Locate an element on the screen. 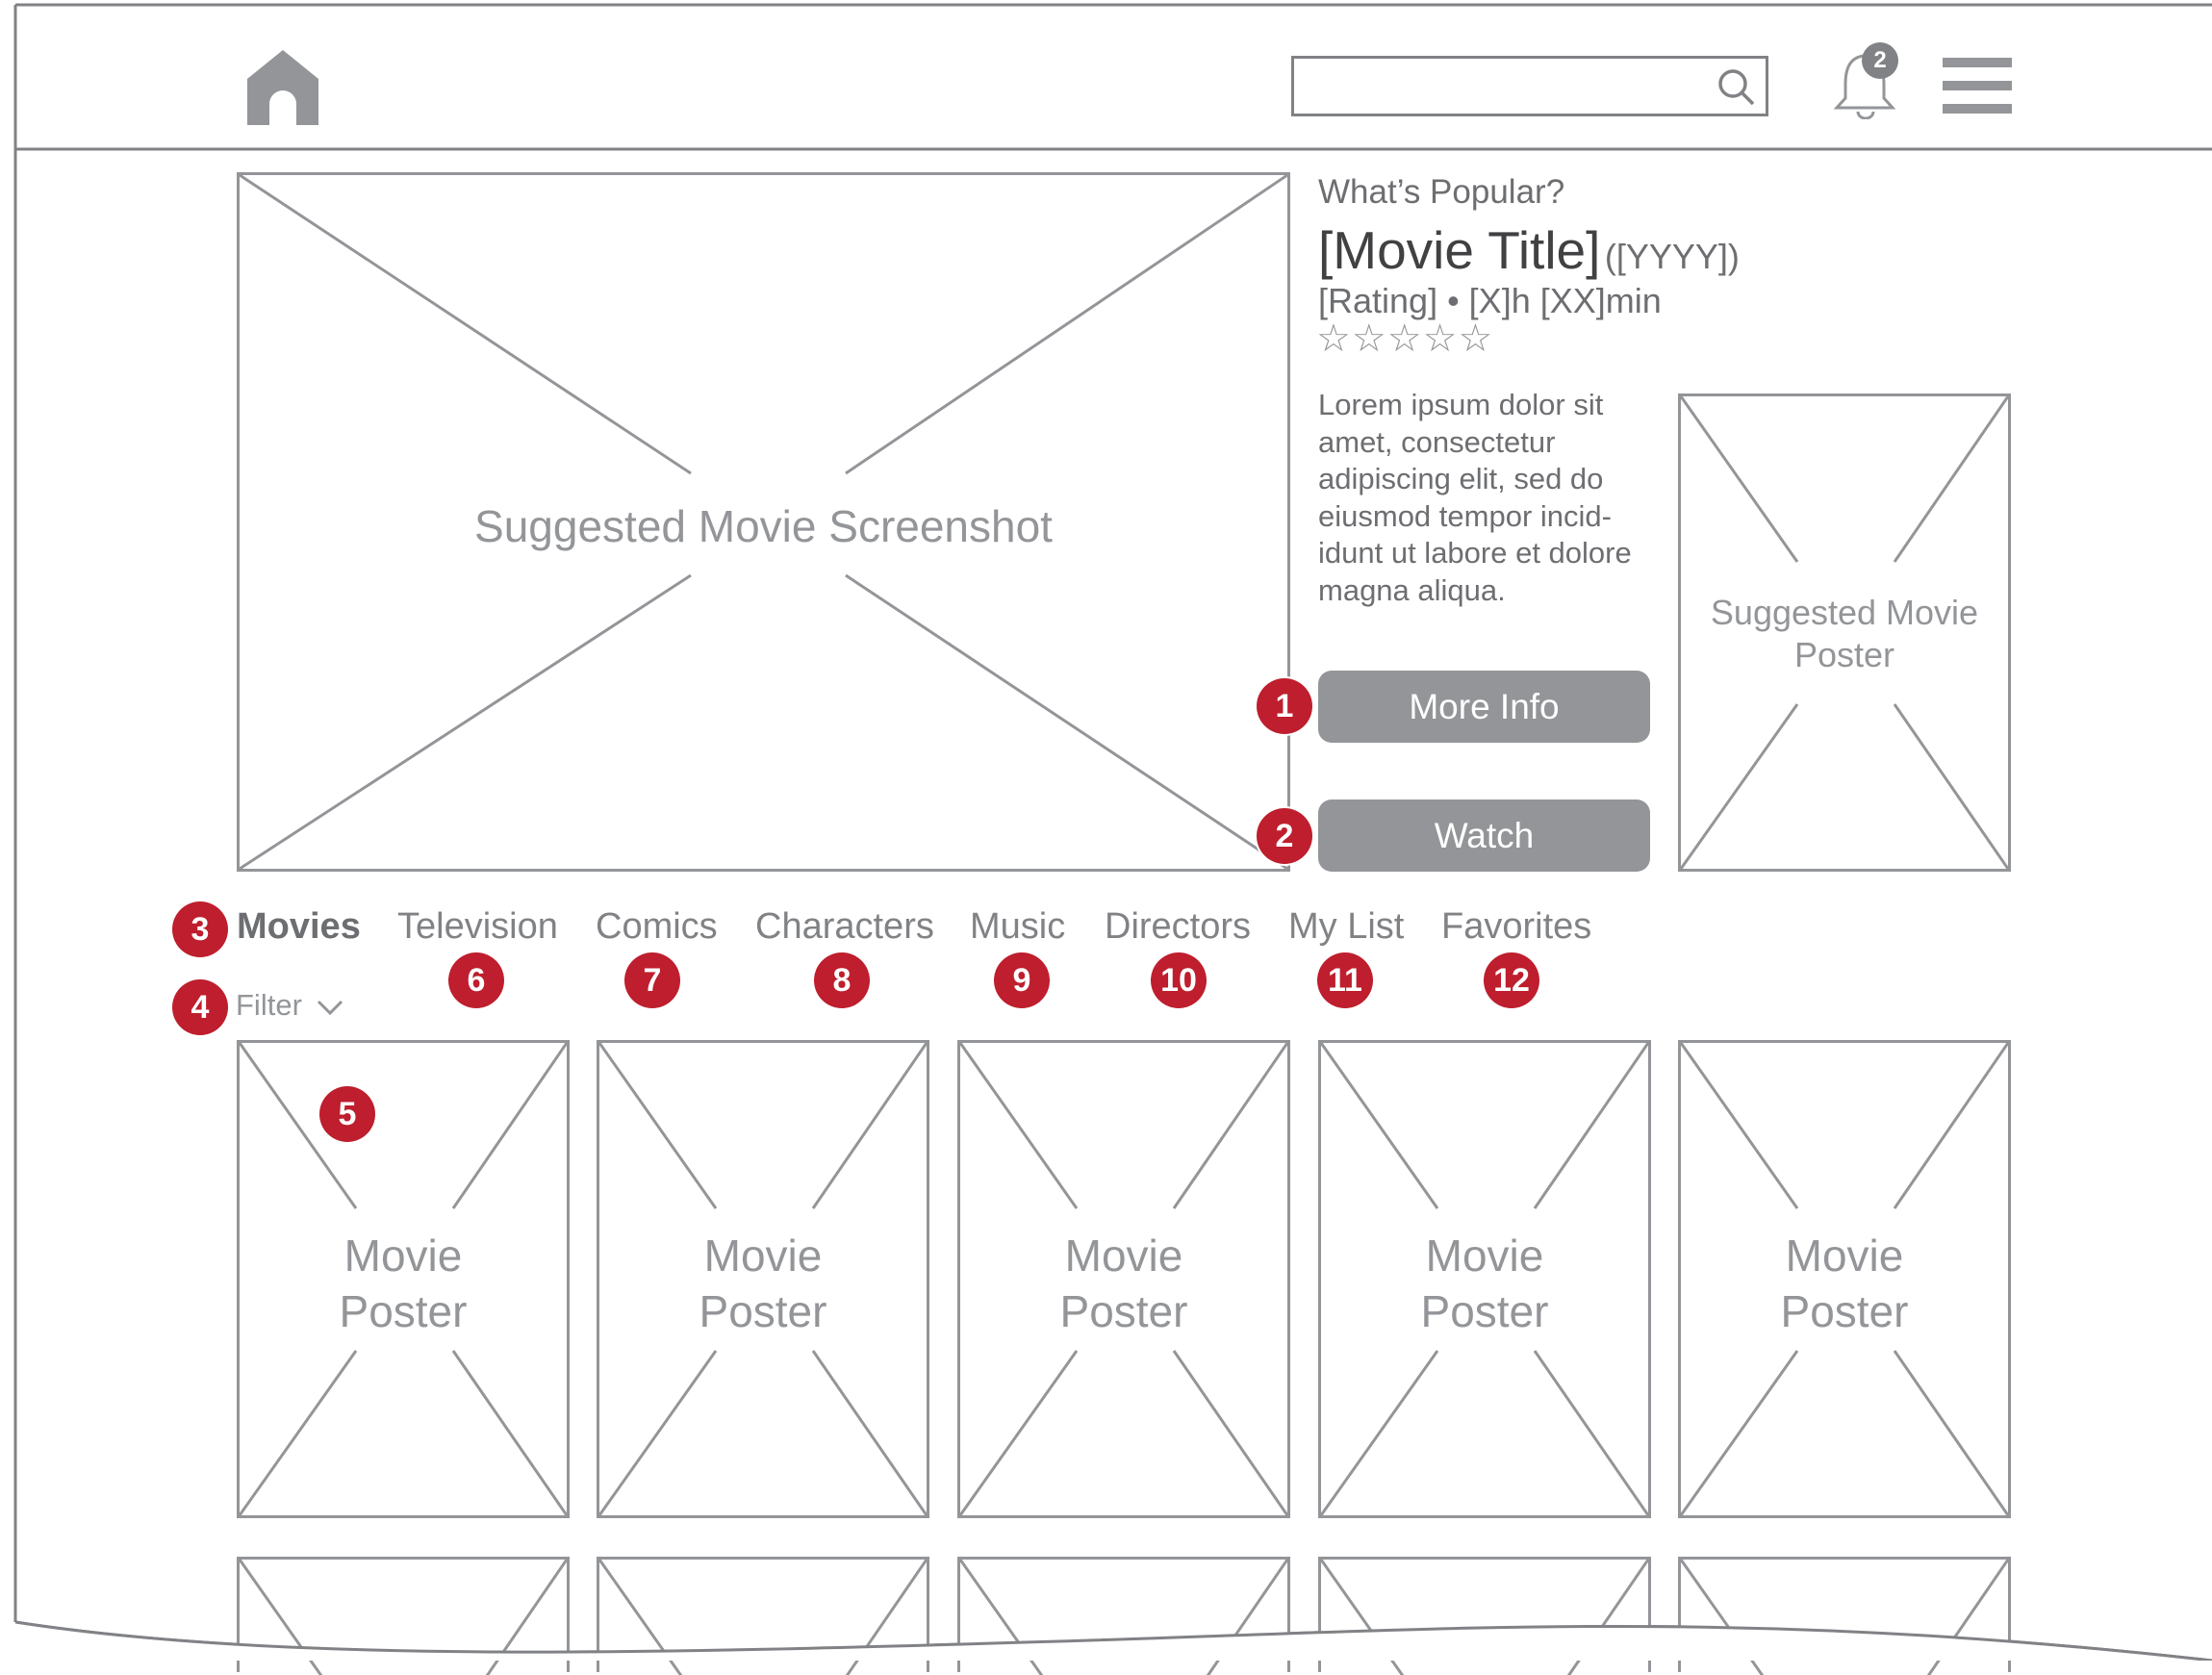 The height and width of the screenshot is (1675, 2212). annotation-marker-4: 4 is located at coordinates (200, 1007).